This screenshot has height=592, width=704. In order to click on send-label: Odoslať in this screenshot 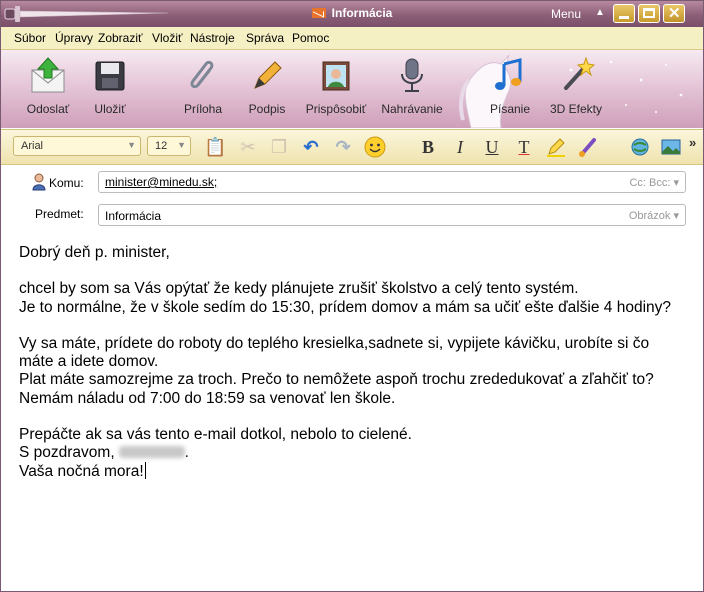, I will do `click(48, 109)`.